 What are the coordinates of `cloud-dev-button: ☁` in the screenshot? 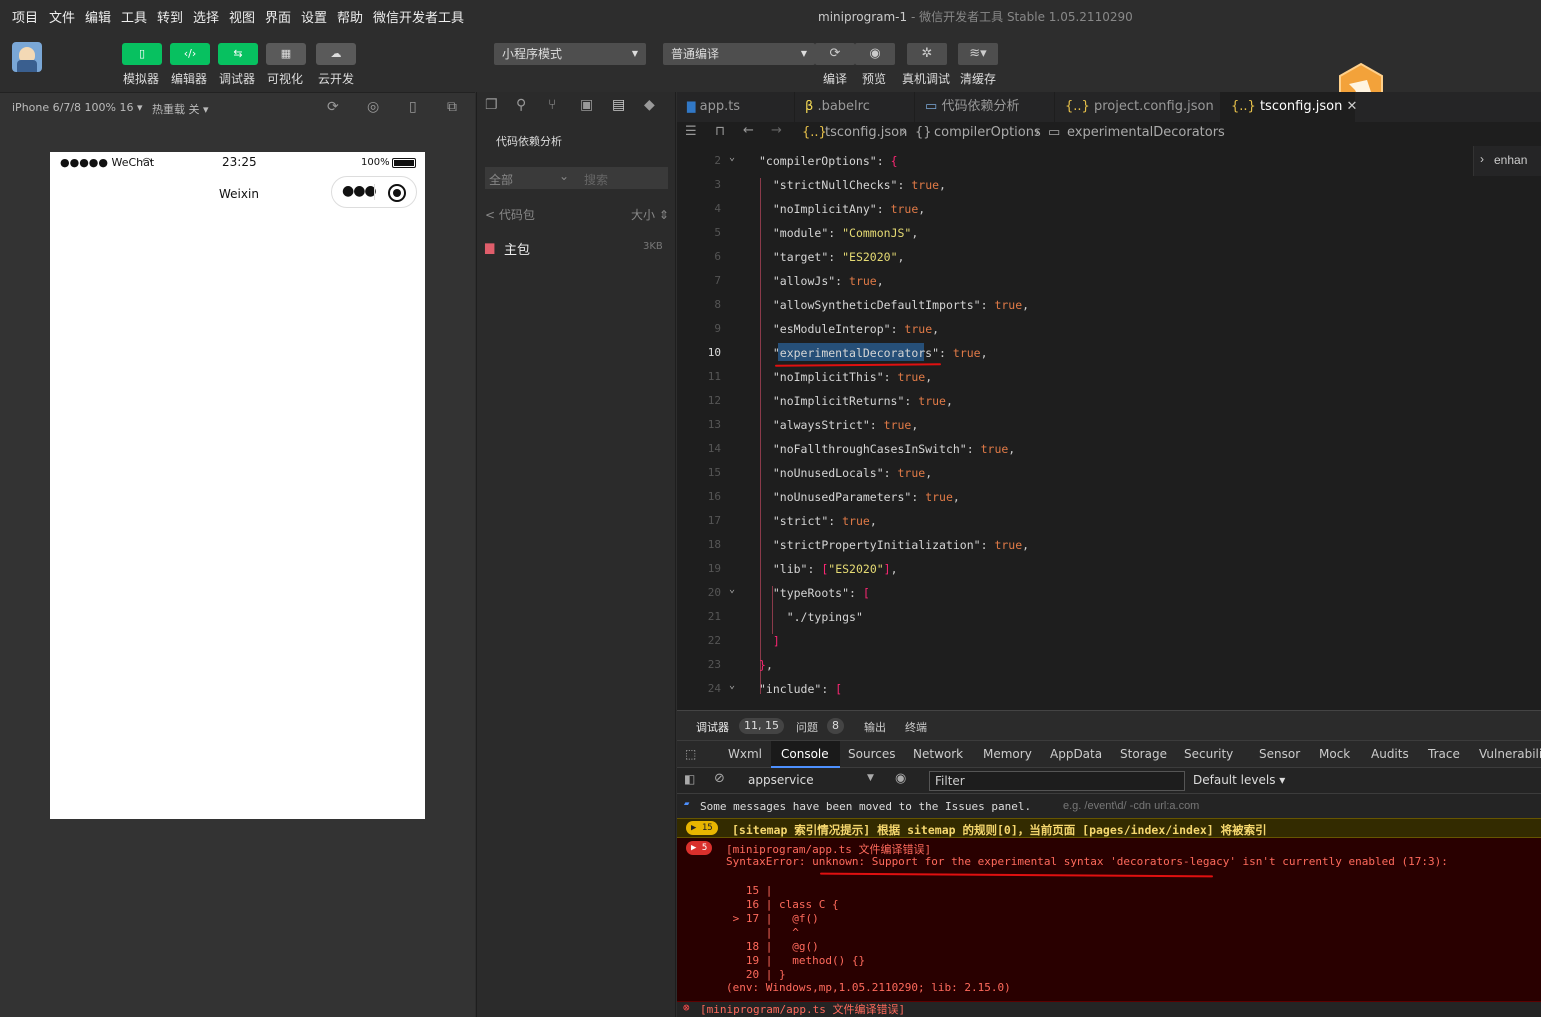 It's located at (336, 54).